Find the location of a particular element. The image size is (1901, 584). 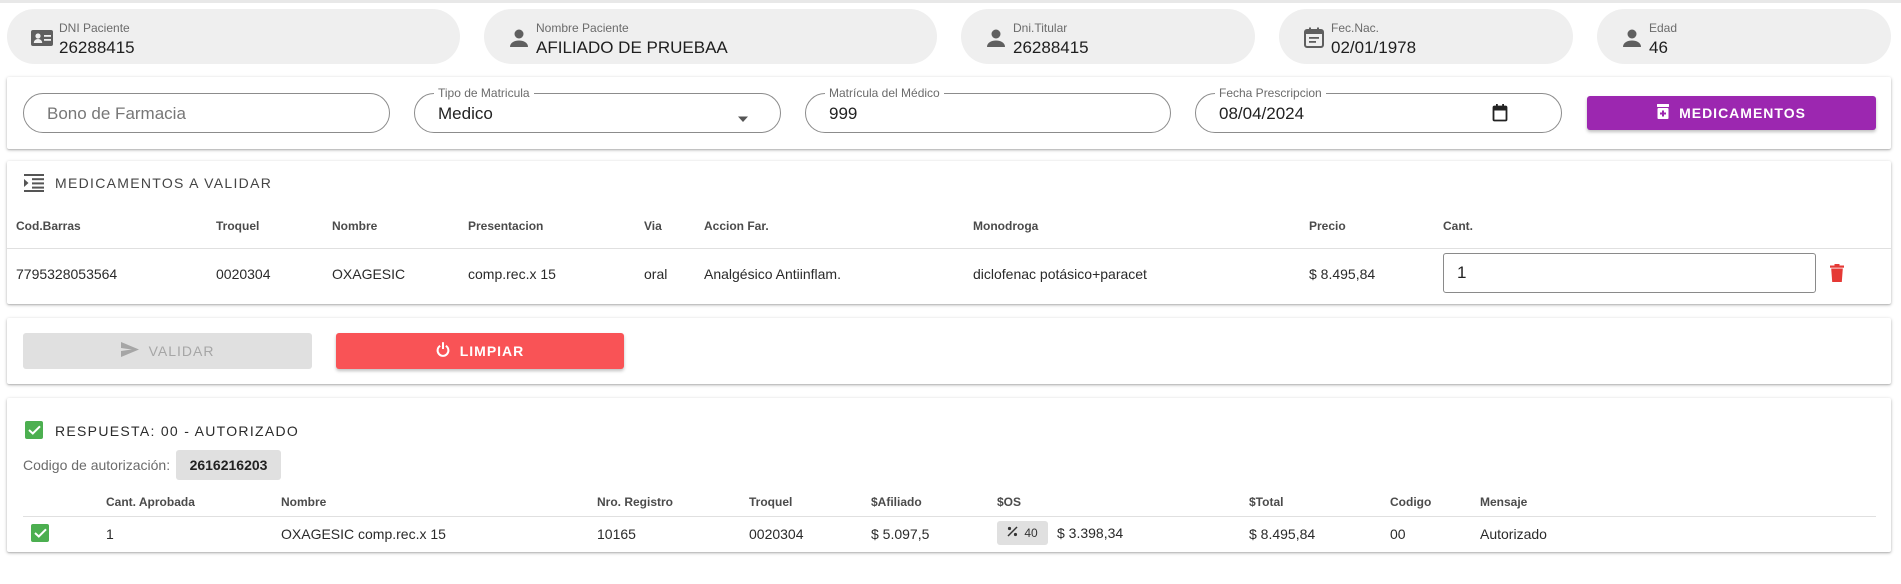

col-os: $OS is located at coordinates (1009, 502).